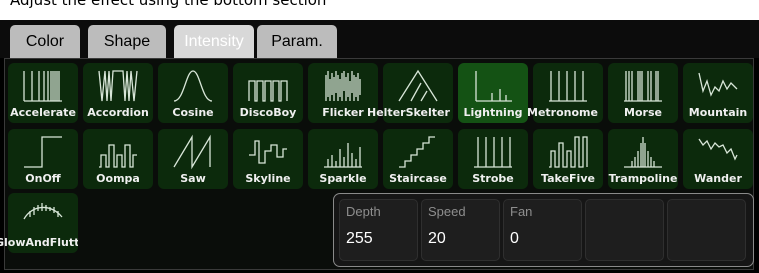 The image size is (759, 273). I want to click on effect-morse: Morse, so click(643, 93).